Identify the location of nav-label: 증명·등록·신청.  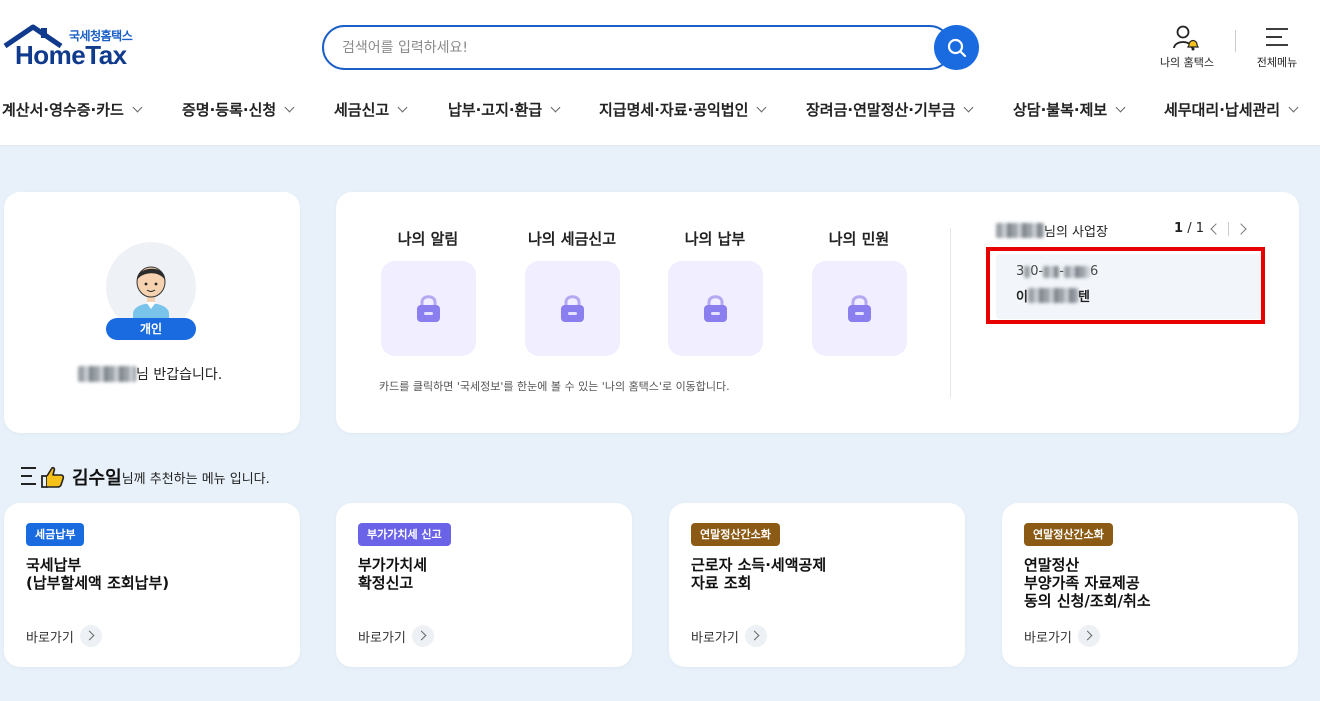
(229, 109).